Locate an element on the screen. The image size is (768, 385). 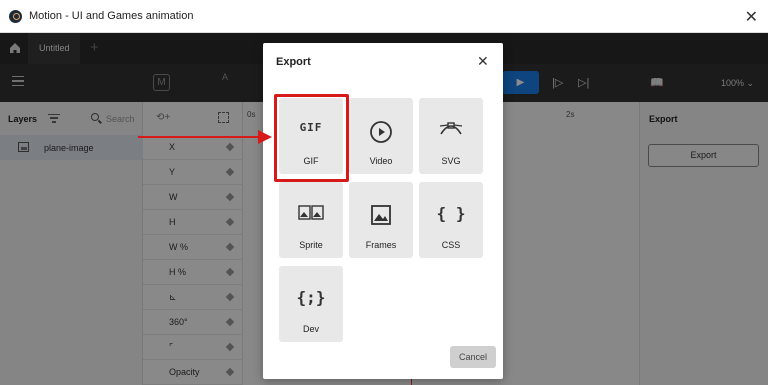
export-svg-tile: SVG is located at coordinates (451, 136).